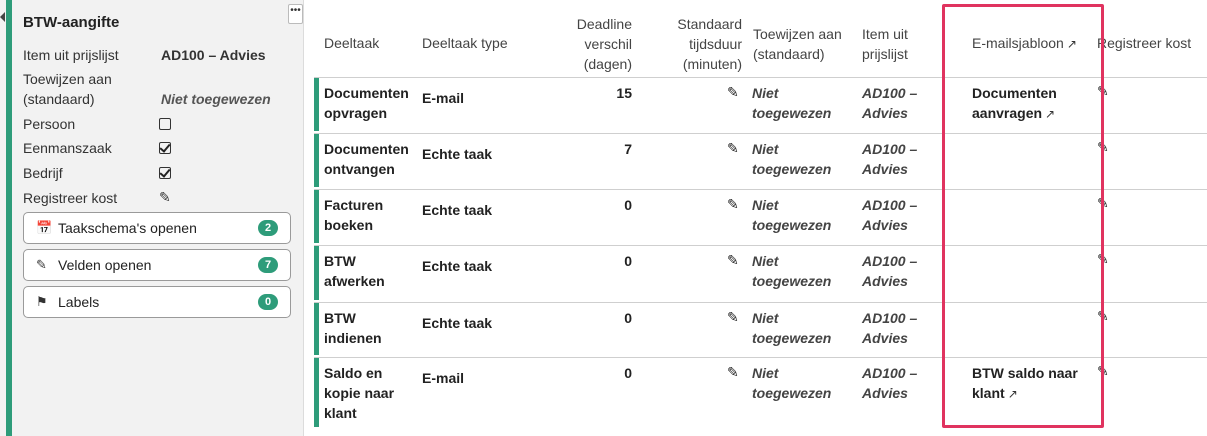  Describe the element at coordinates (354, 205) in the screenshot. I see `task-name-line: Facturen` at that location.